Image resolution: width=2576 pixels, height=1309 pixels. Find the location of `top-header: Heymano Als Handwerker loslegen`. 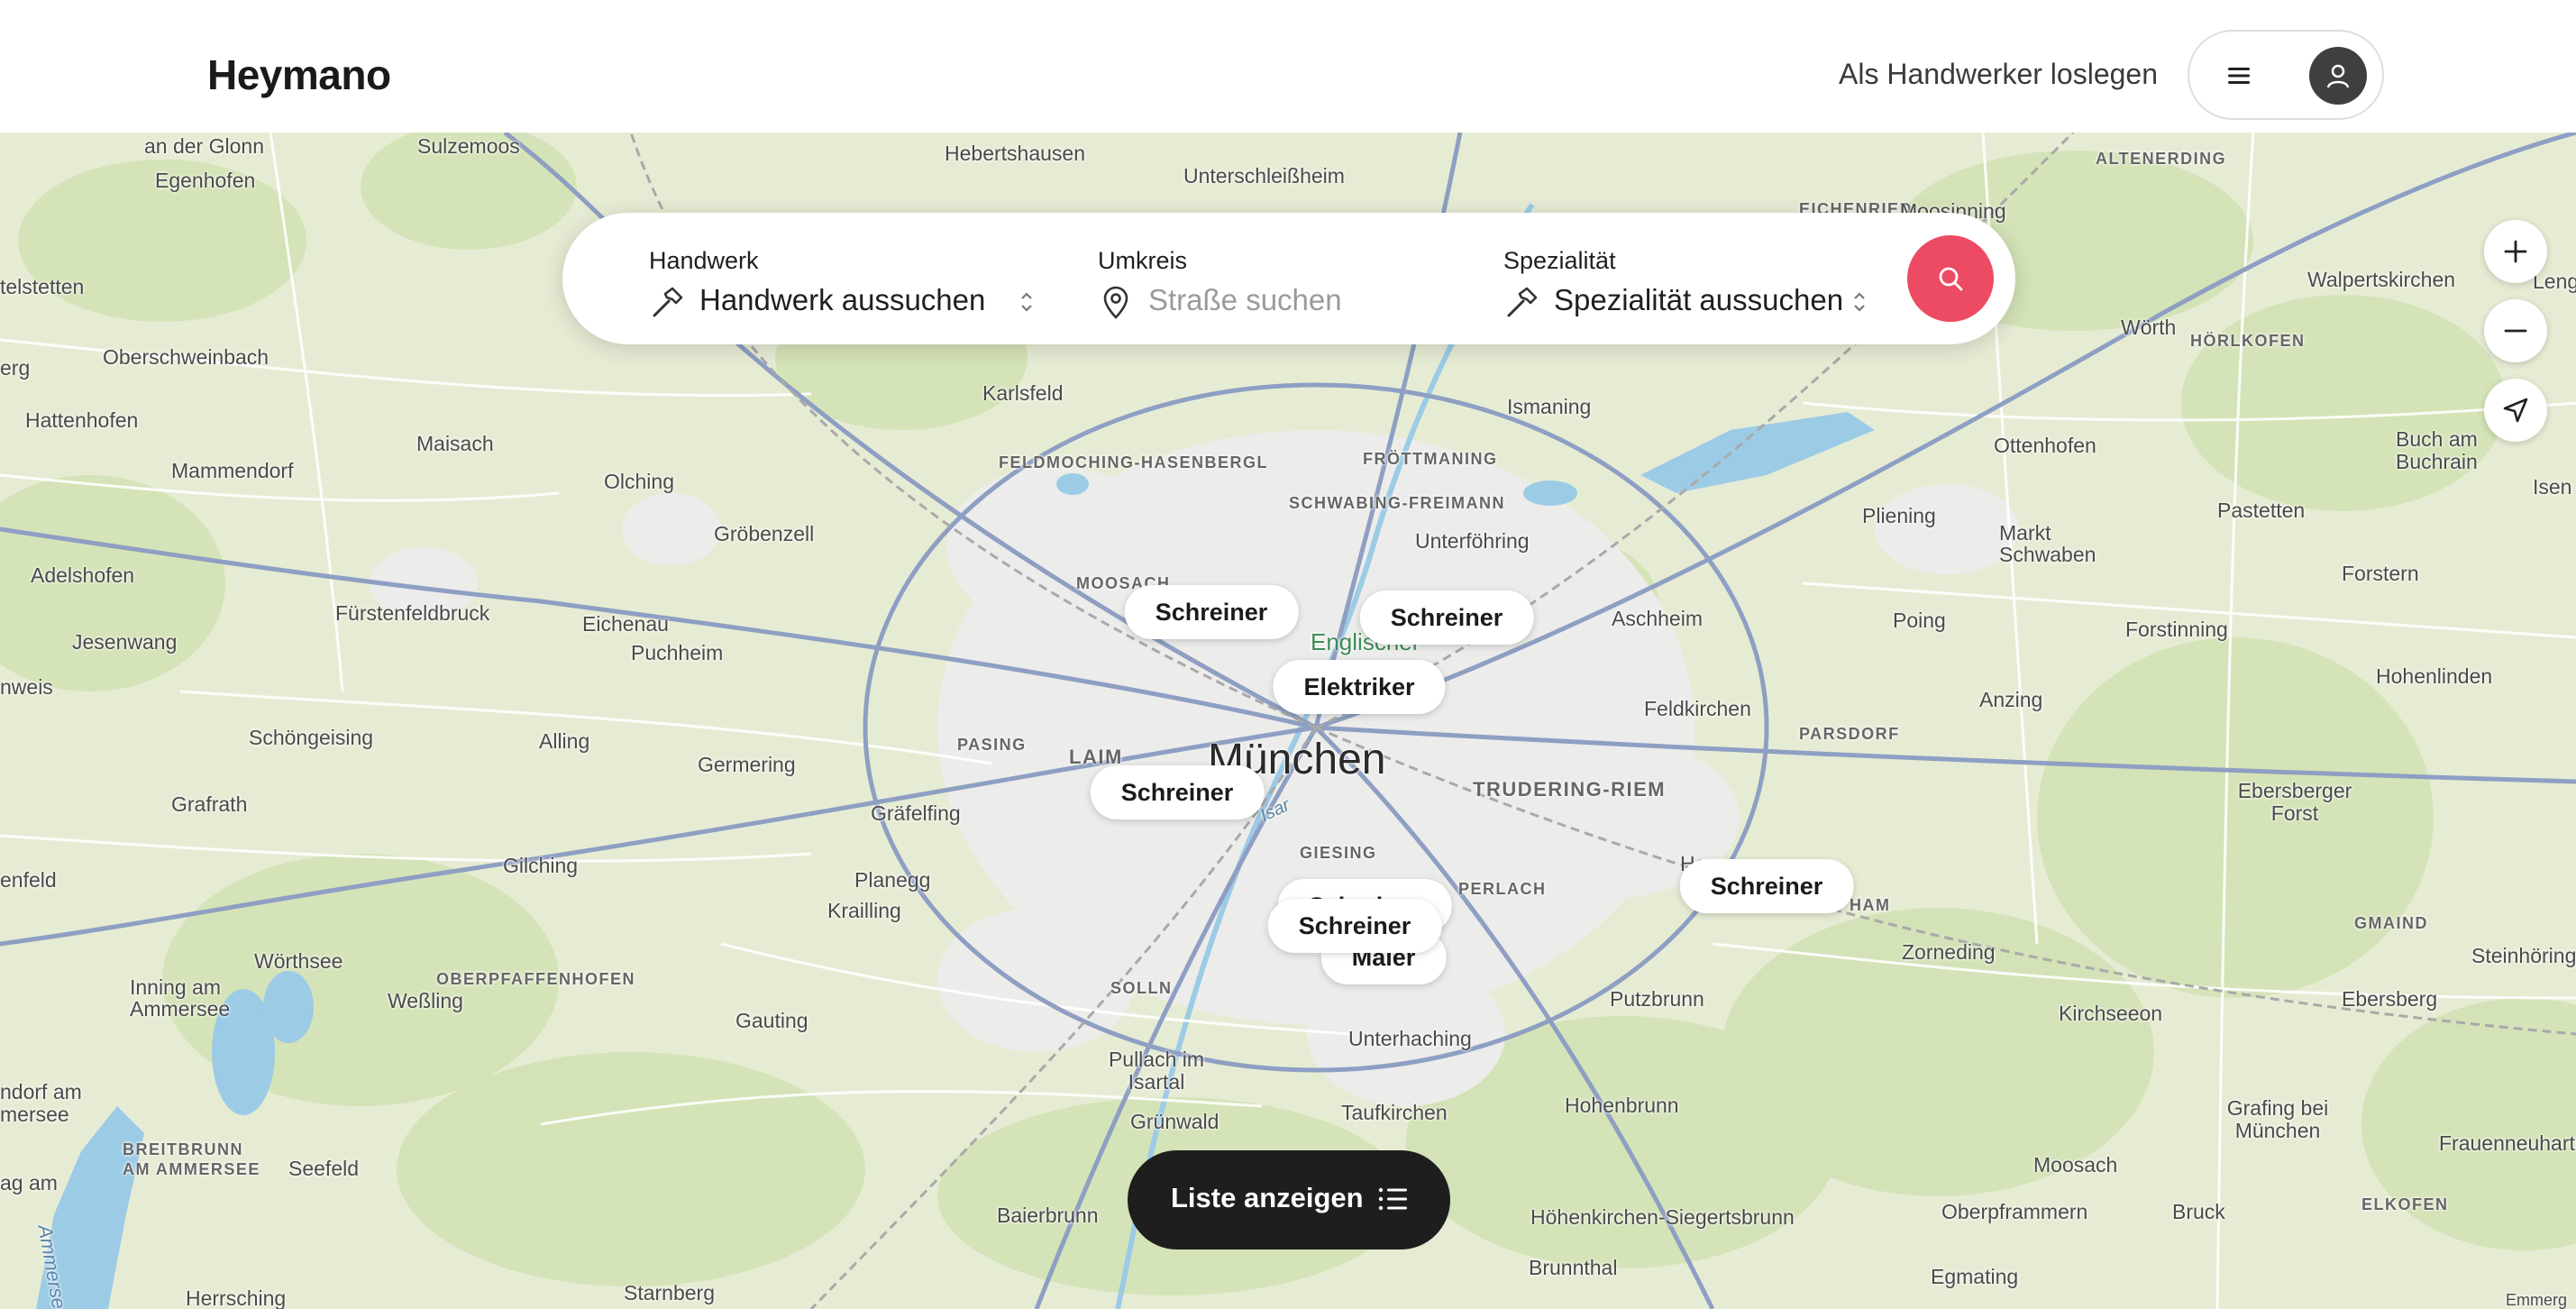

top-header: Heymano Als Handwerker loslegen is located at coordinates (1288, 66).